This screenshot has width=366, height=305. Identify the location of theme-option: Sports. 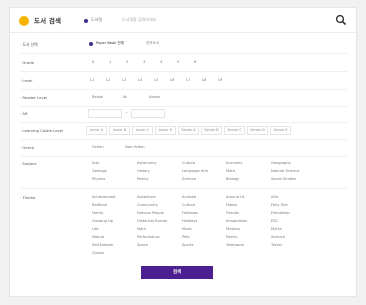
(188, 245).